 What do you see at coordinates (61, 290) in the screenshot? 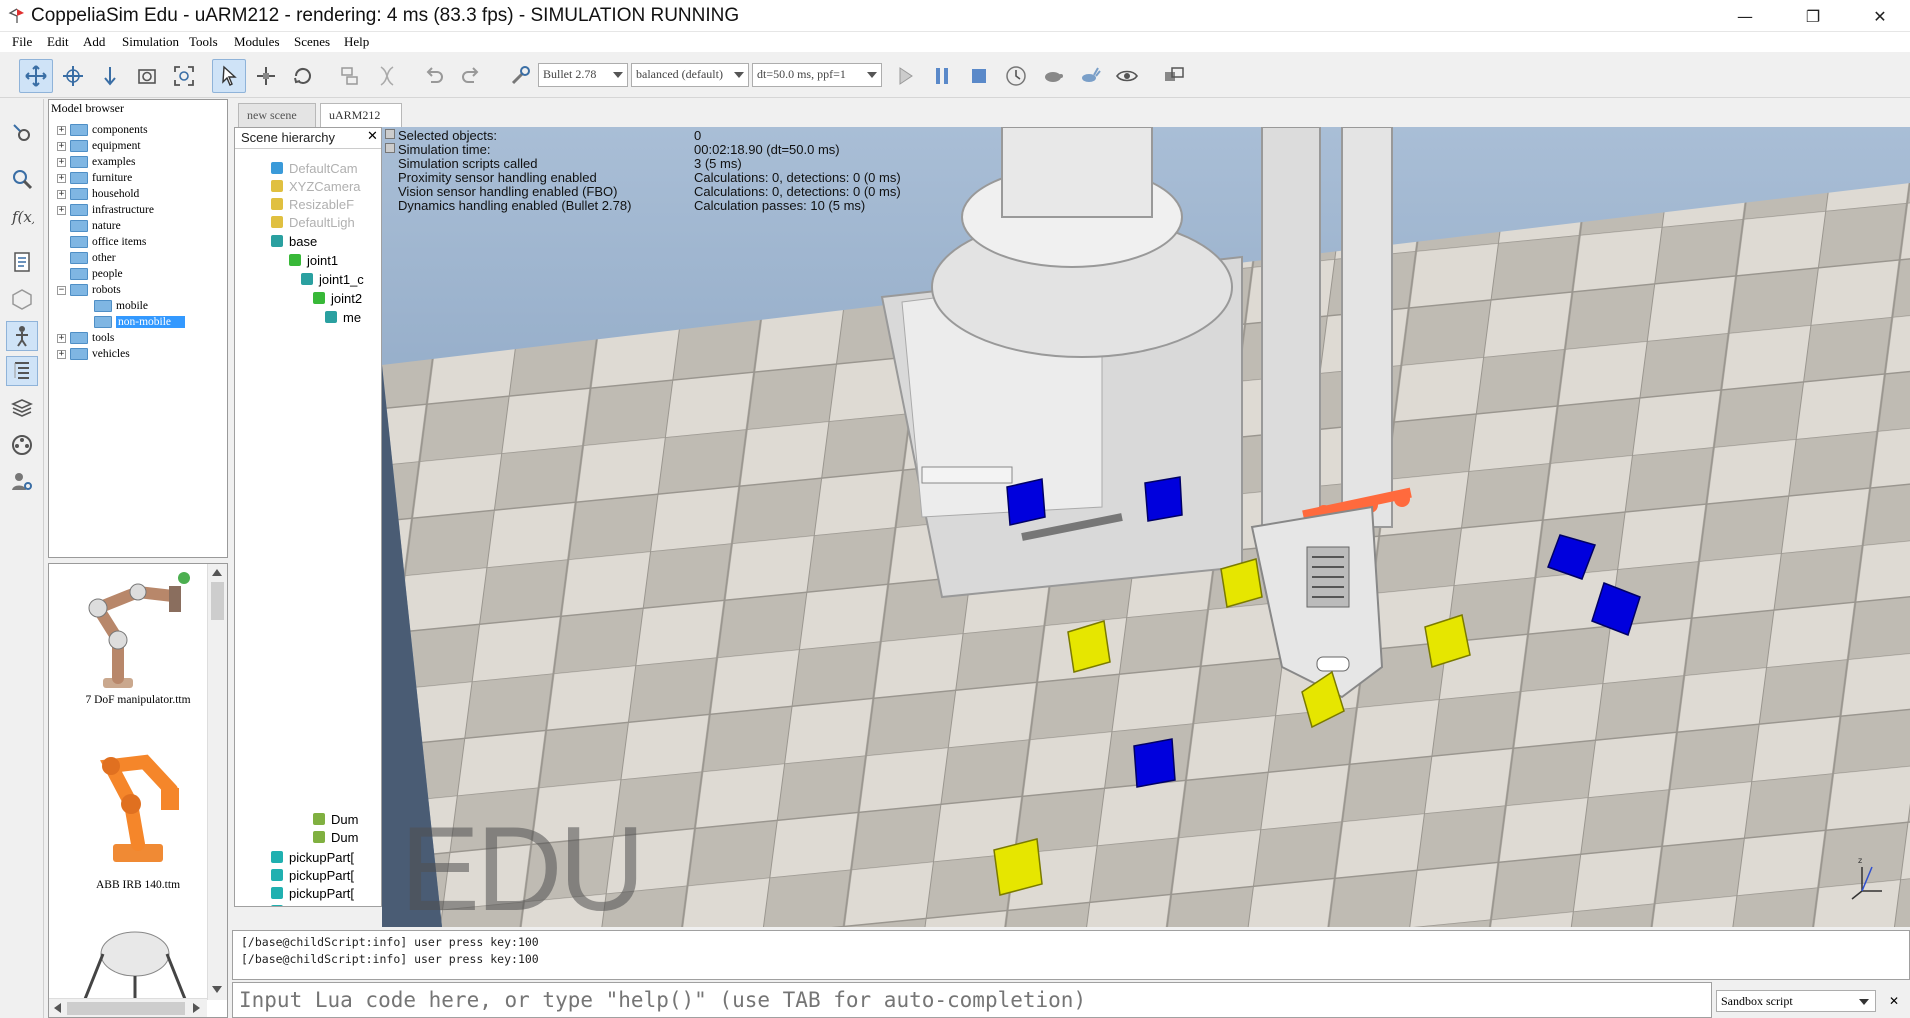
I see `expand-toggle-icon: −` at bounding box center [61, 290].